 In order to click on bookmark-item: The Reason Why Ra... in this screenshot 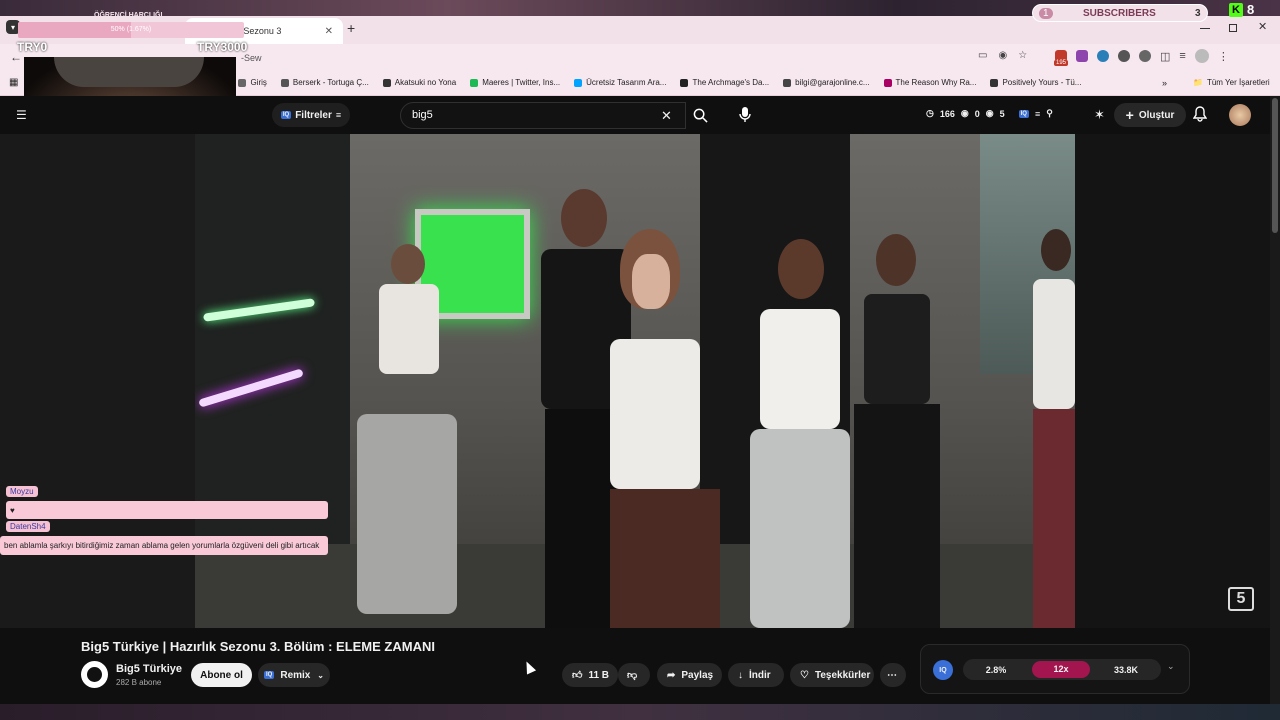, I will do `click(929, 82)`.